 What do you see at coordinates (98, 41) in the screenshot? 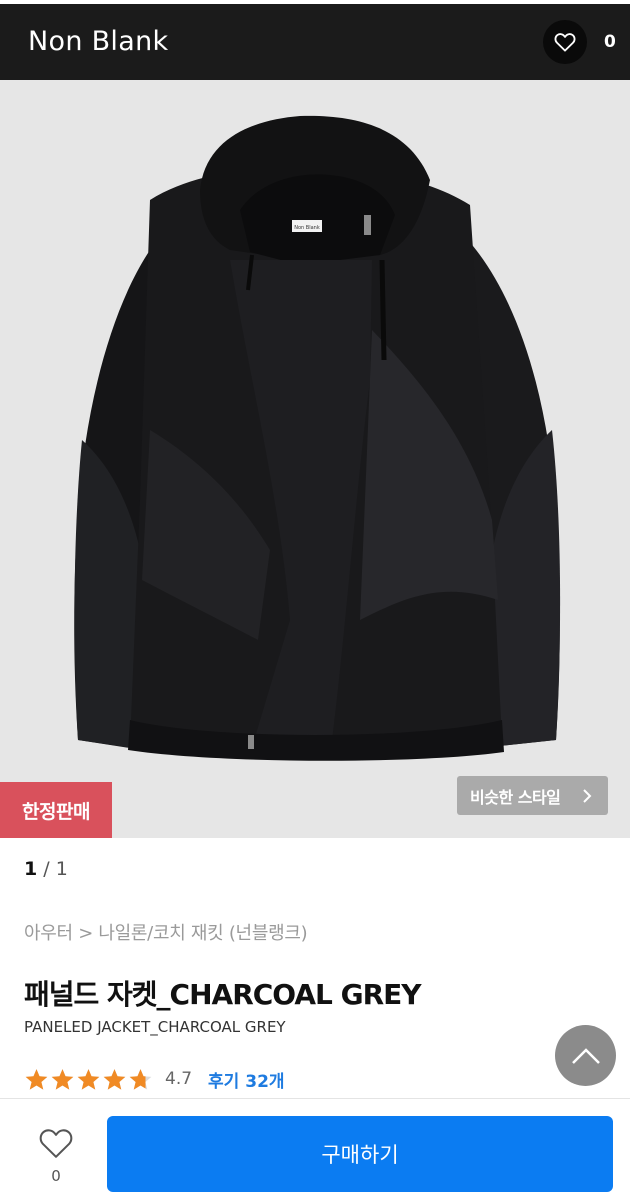
I see `brand-logo: Non Blank` at bounding box center [98, 41].